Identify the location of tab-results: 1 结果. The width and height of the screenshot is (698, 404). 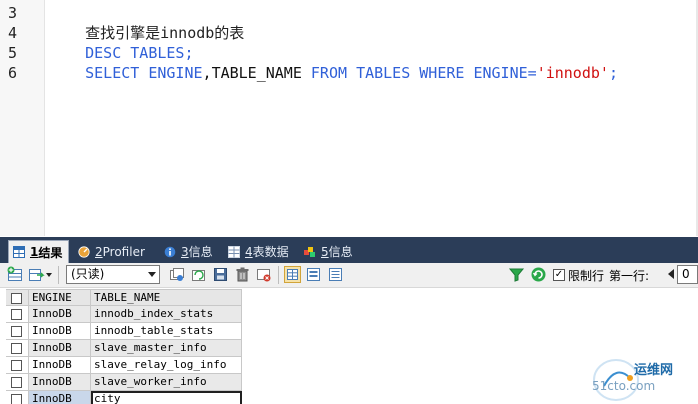
(39, 251).